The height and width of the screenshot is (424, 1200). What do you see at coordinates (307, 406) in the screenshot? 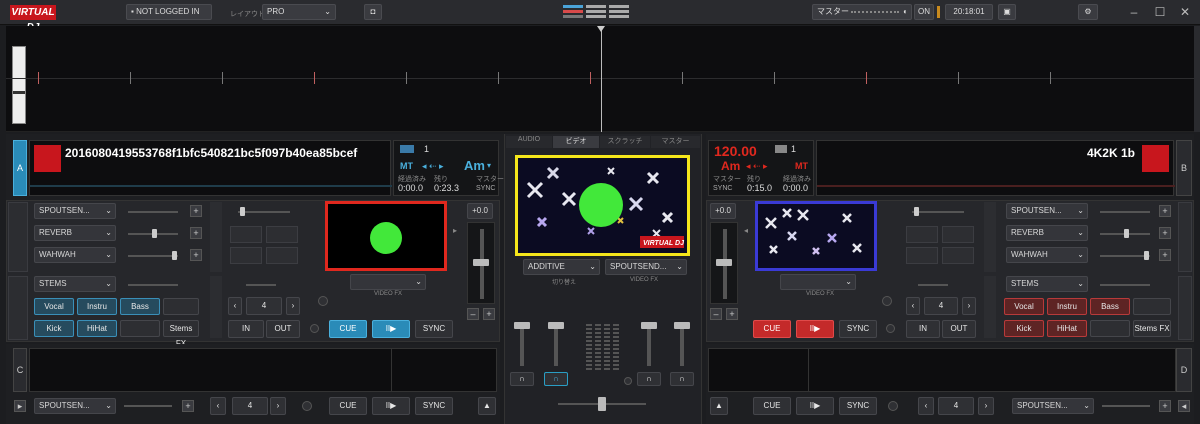
I see `deck-c-loop-toggle` at bounding box center [307, 406].